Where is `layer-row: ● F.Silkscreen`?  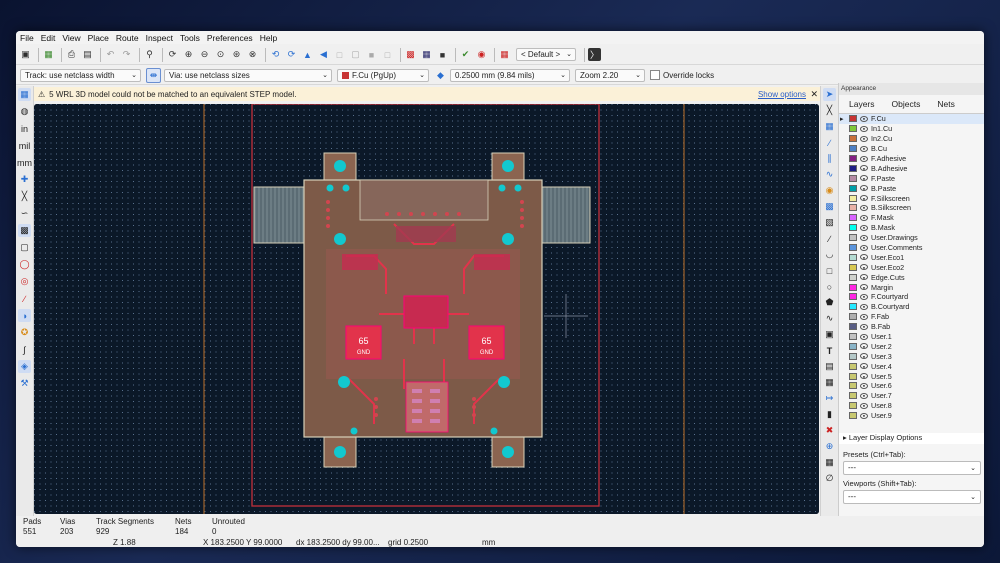
layer-row: ● F.Silkscreen is located at coordinates (911, 198).